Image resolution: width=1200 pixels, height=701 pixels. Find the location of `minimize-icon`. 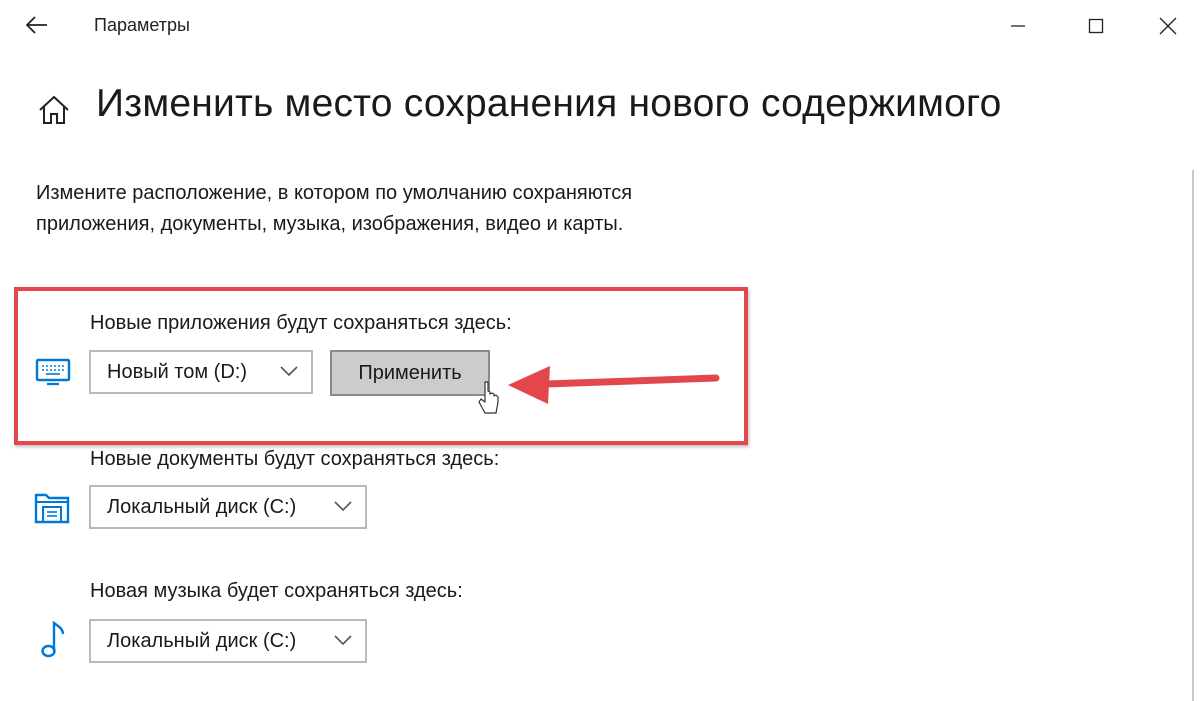

minimize-icon is located at coordinates (1018, 26).